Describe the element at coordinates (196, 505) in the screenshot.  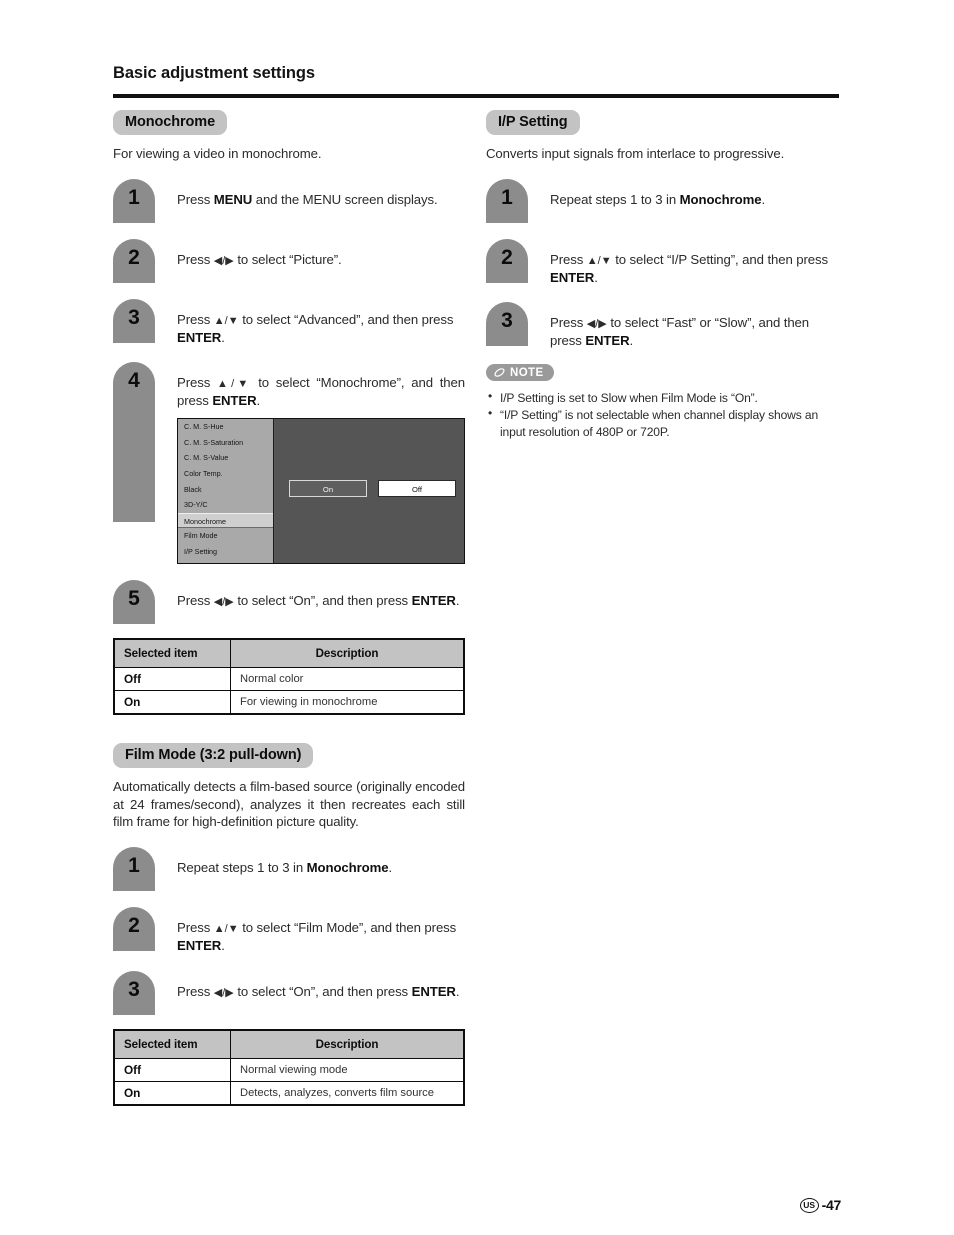
I see `osd-menu-item: 3D-Y/C` at that location.